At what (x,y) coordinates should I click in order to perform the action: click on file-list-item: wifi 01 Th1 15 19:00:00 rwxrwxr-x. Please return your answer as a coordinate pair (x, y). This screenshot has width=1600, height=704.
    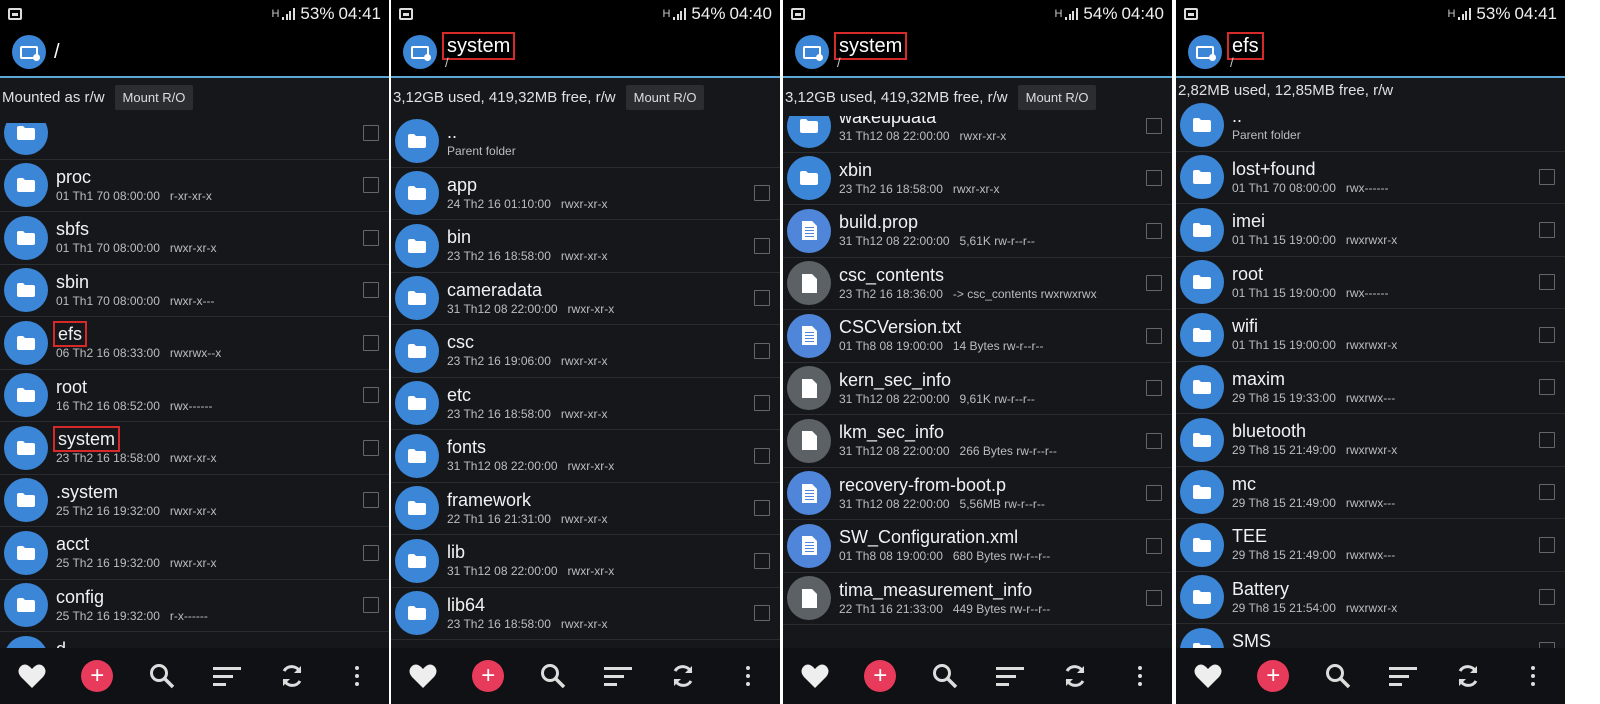
    Looking at the image, I should click on (1370, 335).